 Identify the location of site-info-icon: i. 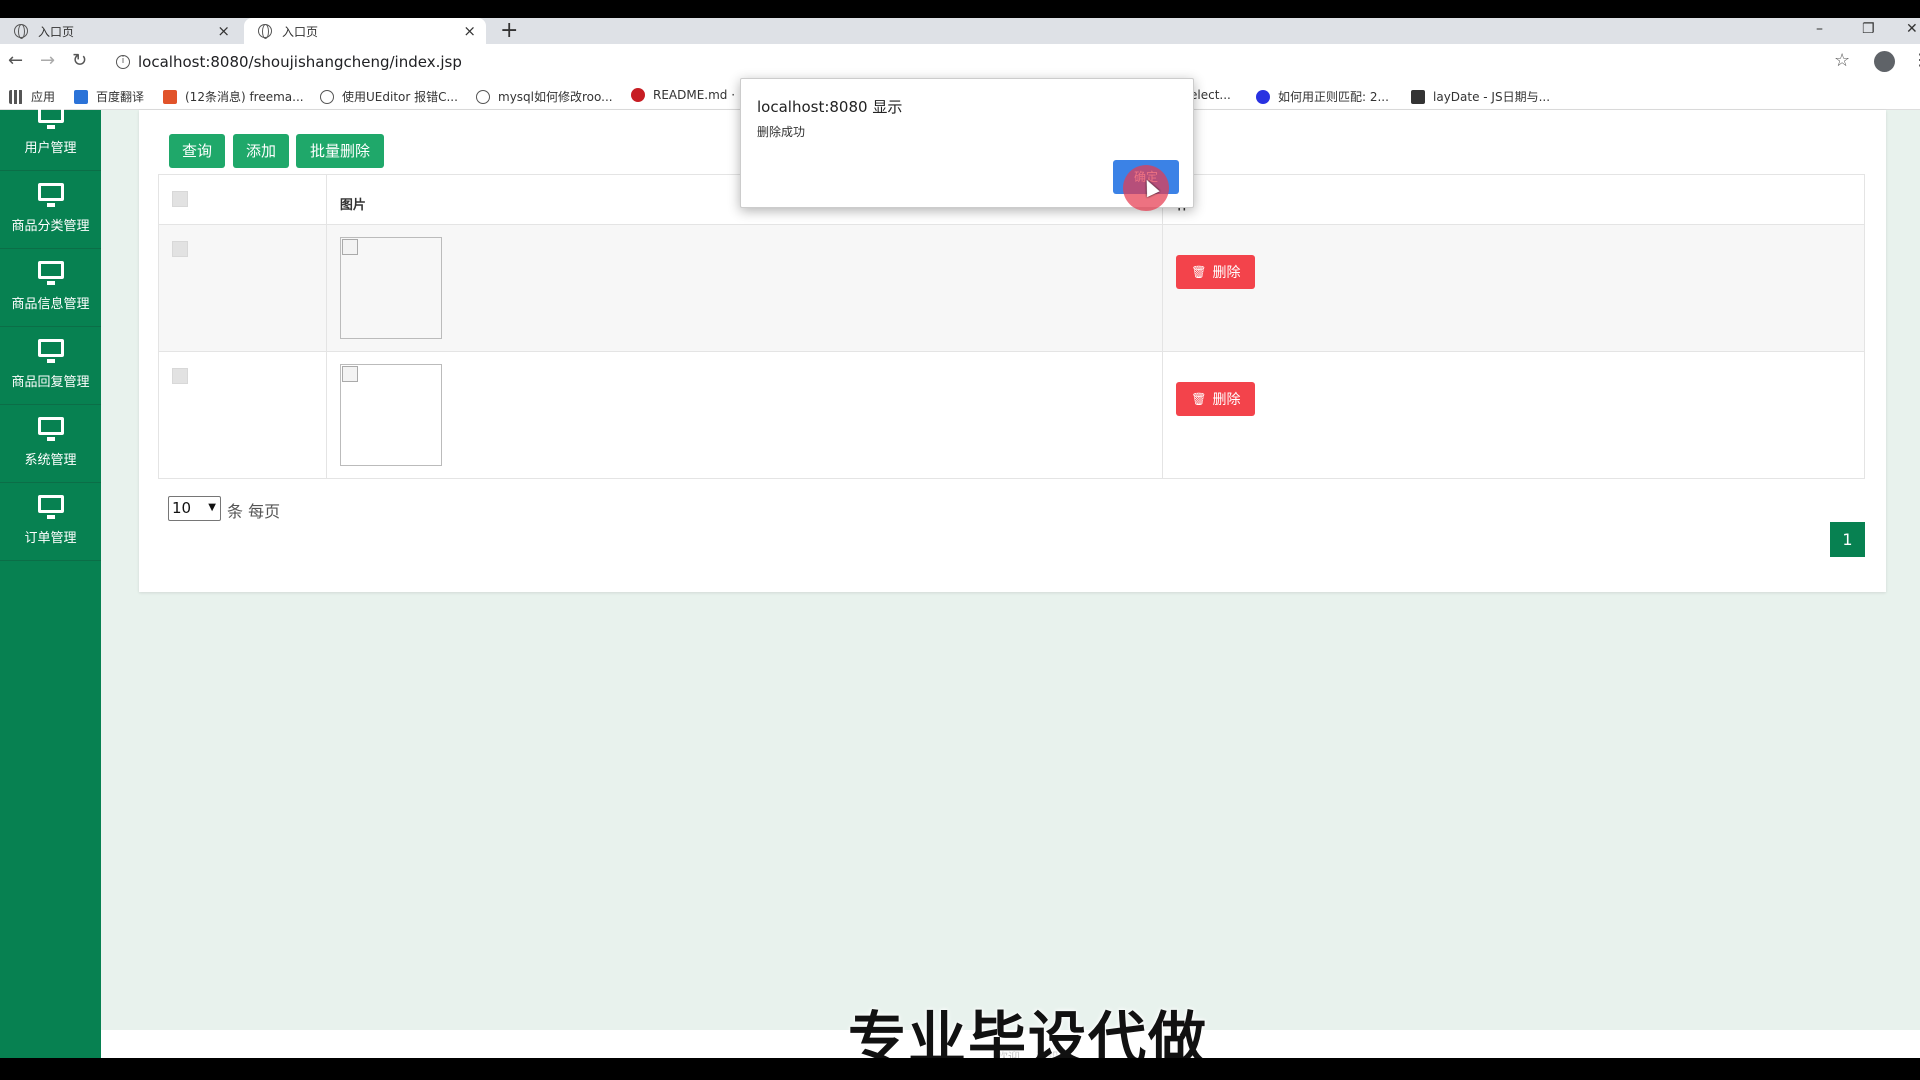
(123, 62).